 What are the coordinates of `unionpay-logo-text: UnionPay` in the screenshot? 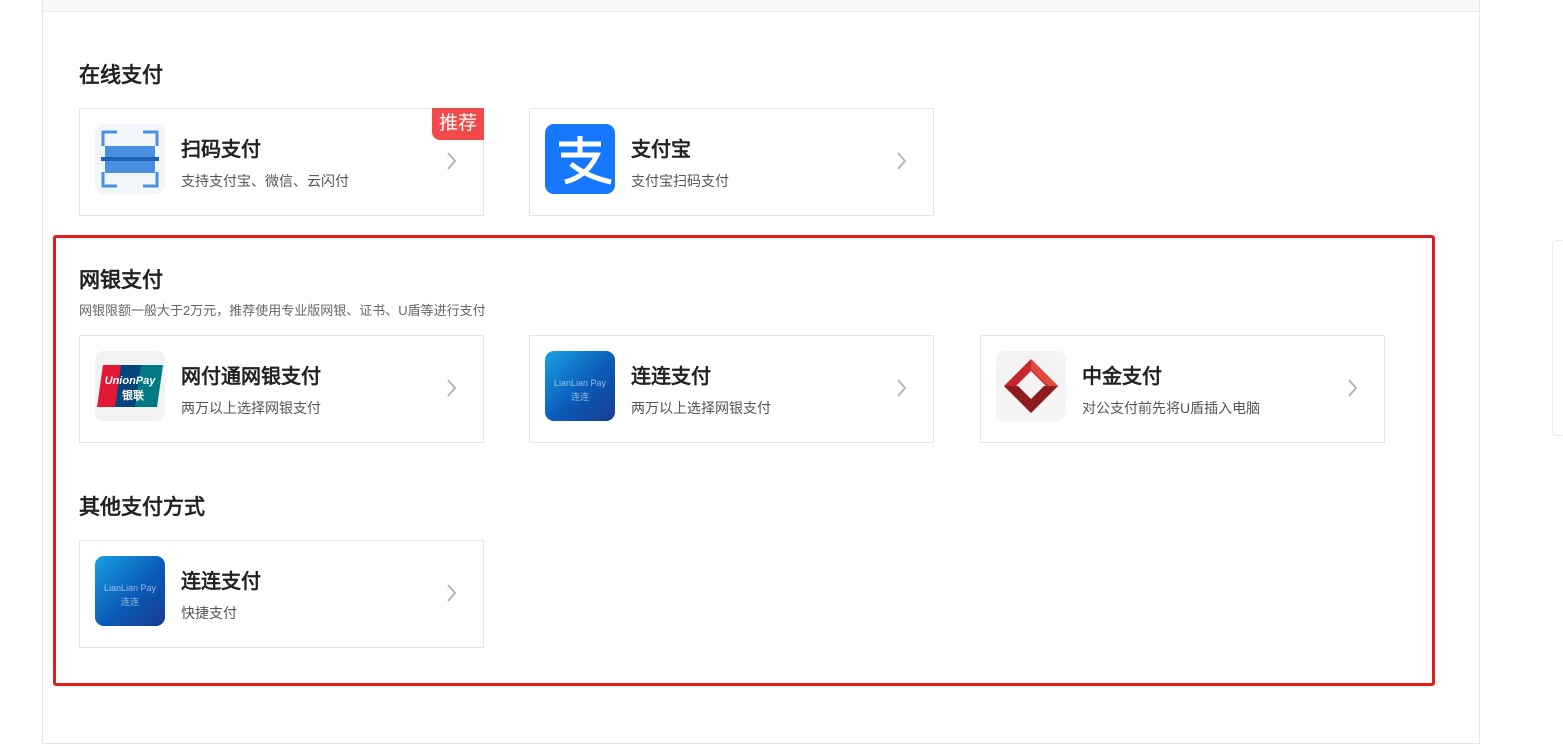 It's located at (131, 381).